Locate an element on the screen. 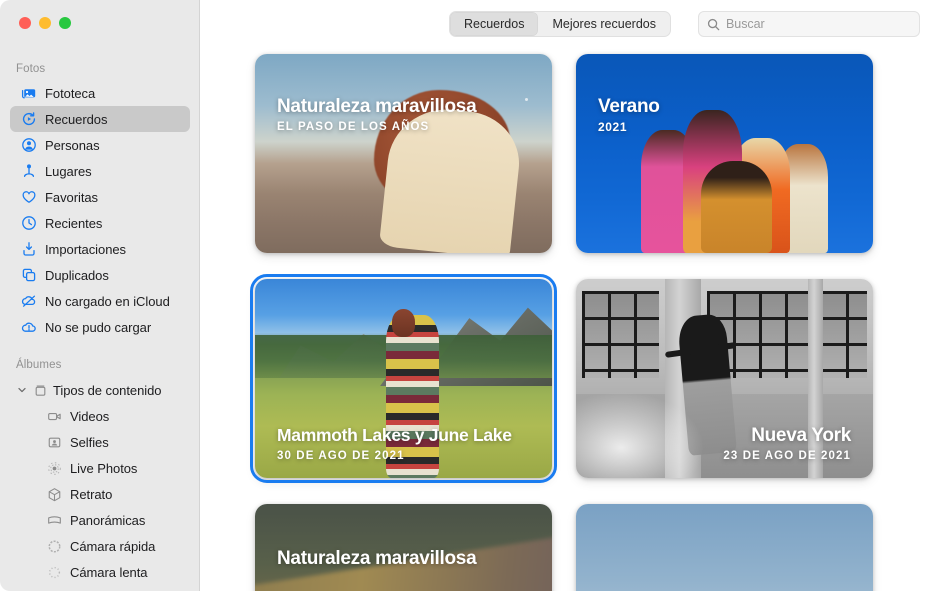  sidebar-item-recientes: Recientes is located at coordinates (100, 223).